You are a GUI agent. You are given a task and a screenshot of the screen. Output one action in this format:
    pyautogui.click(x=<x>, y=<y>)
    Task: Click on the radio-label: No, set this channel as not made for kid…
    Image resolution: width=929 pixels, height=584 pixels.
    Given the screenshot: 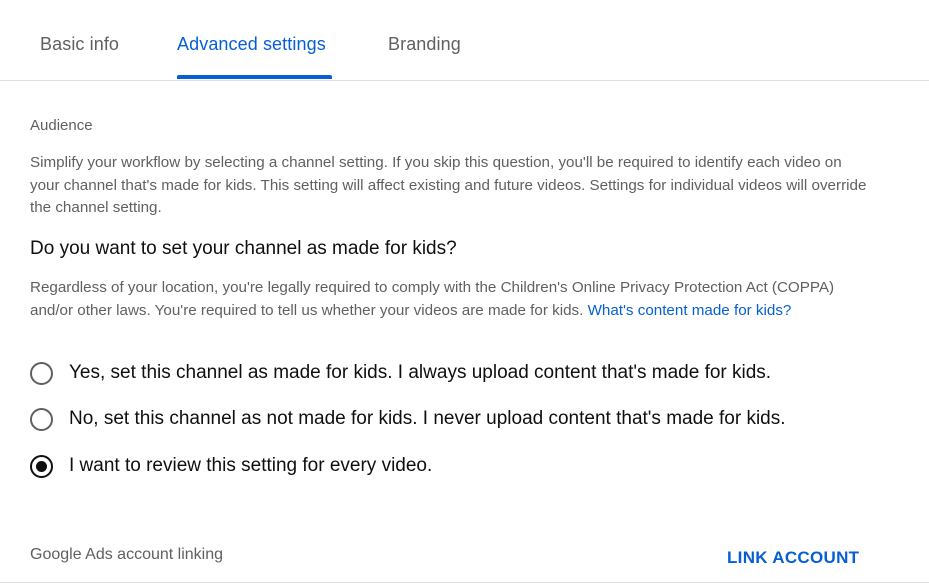 What is the action you would take?
    pyautogui.click(x=427, y=418)
    